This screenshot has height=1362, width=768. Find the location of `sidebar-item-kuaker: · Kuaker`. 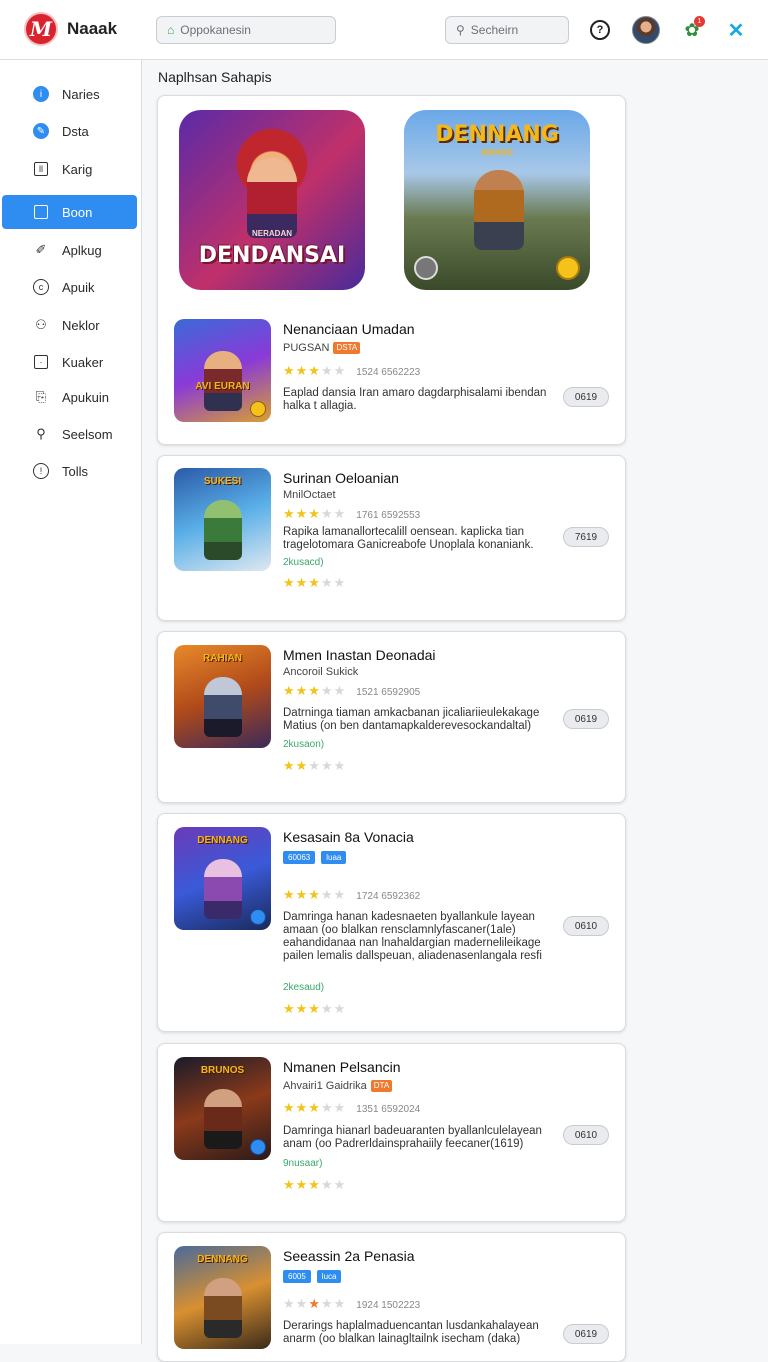

sidebar-item-kuaker: · Kuaker is located at coordinates (69, 362).